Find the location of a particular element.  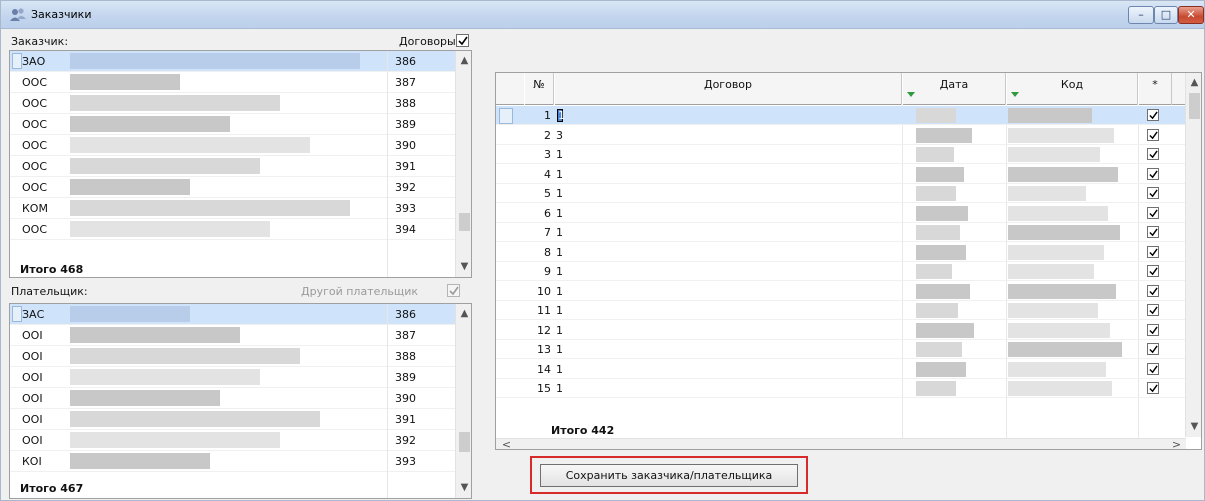

row-number: 12 is located at coordinates (544, 330).